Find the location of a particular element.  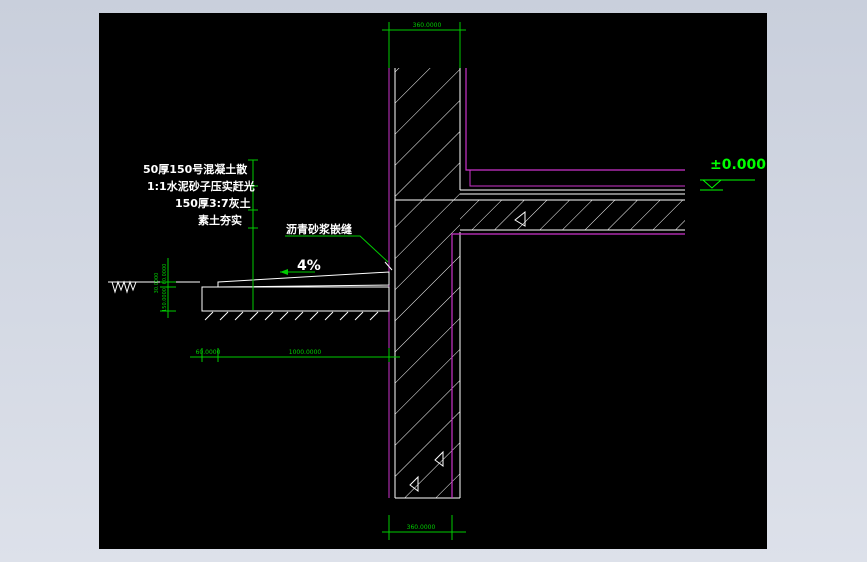

label-line1: 50厚150号混凝土散 is located at coordinates (195, 169).